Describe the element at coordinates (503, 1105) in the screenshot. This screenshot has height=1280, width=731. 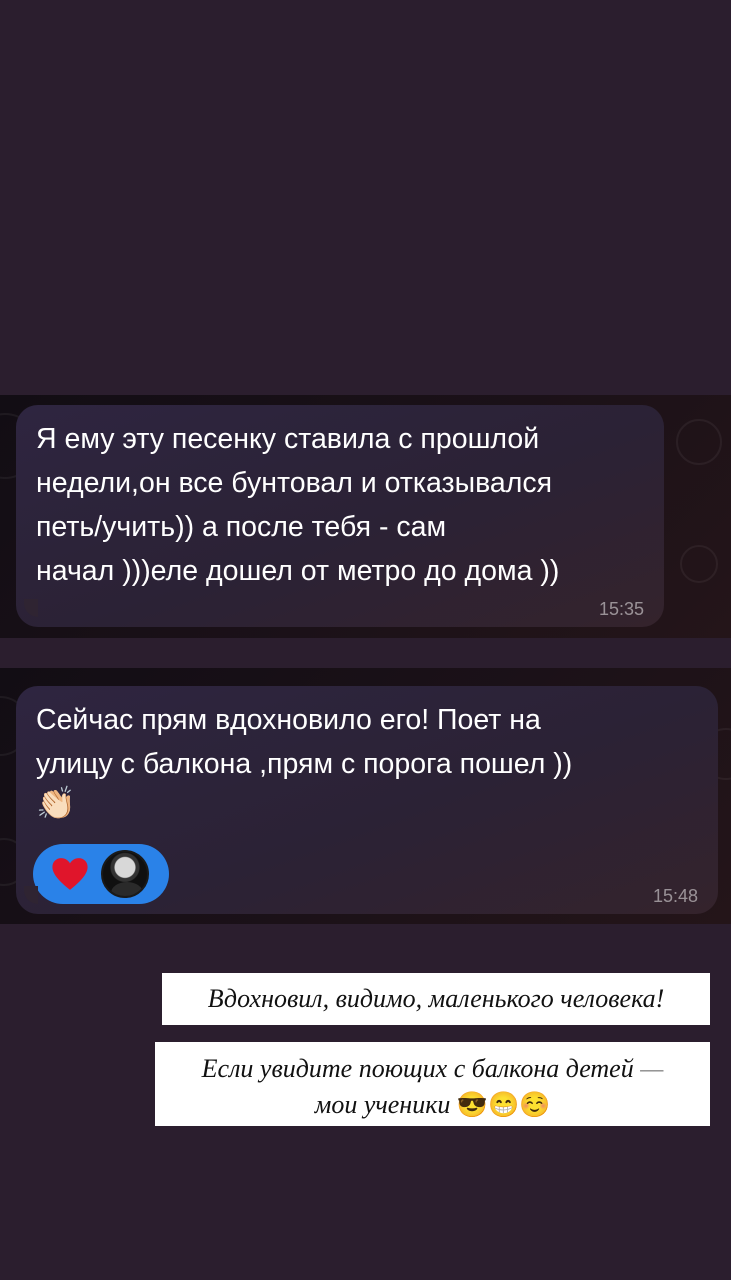
I see `caption-emojis: 😎😁☺️` at that location.